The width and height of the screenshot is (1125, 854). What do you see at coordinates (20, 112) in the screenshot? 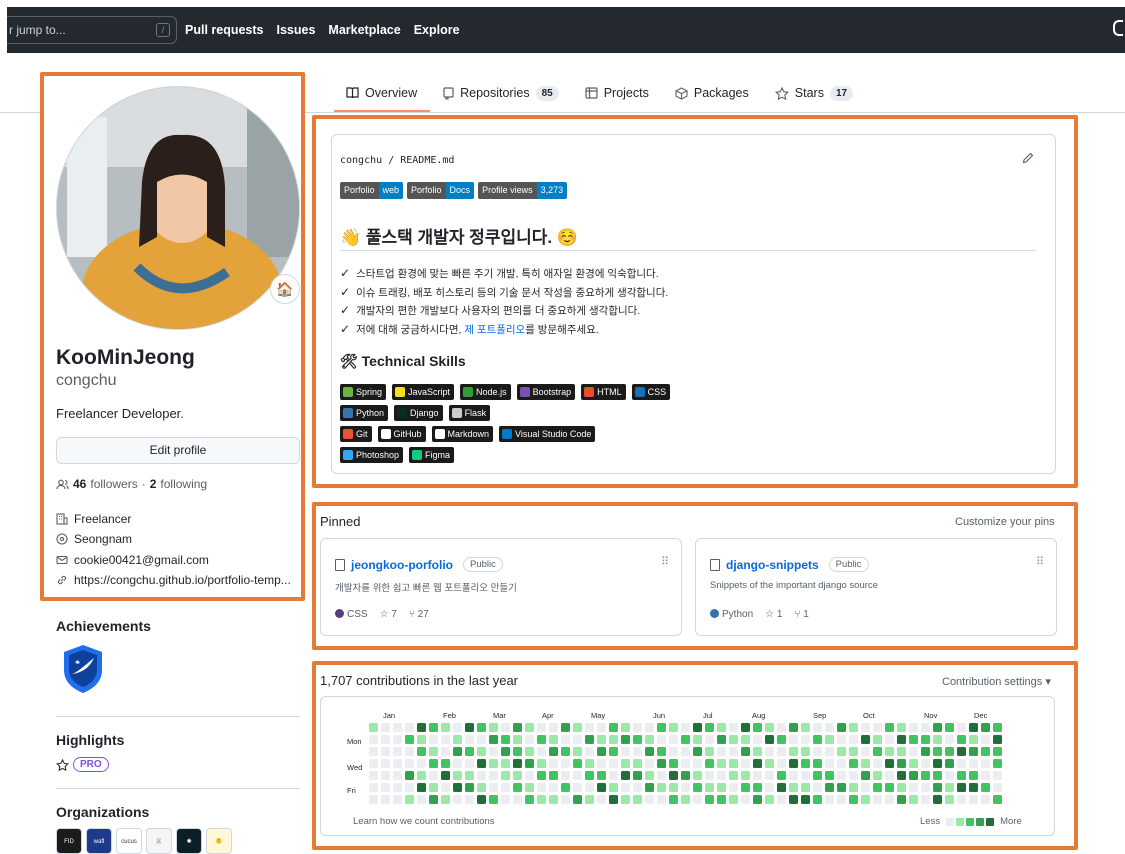
I see `left-divider` at bounding box center [20, 112].